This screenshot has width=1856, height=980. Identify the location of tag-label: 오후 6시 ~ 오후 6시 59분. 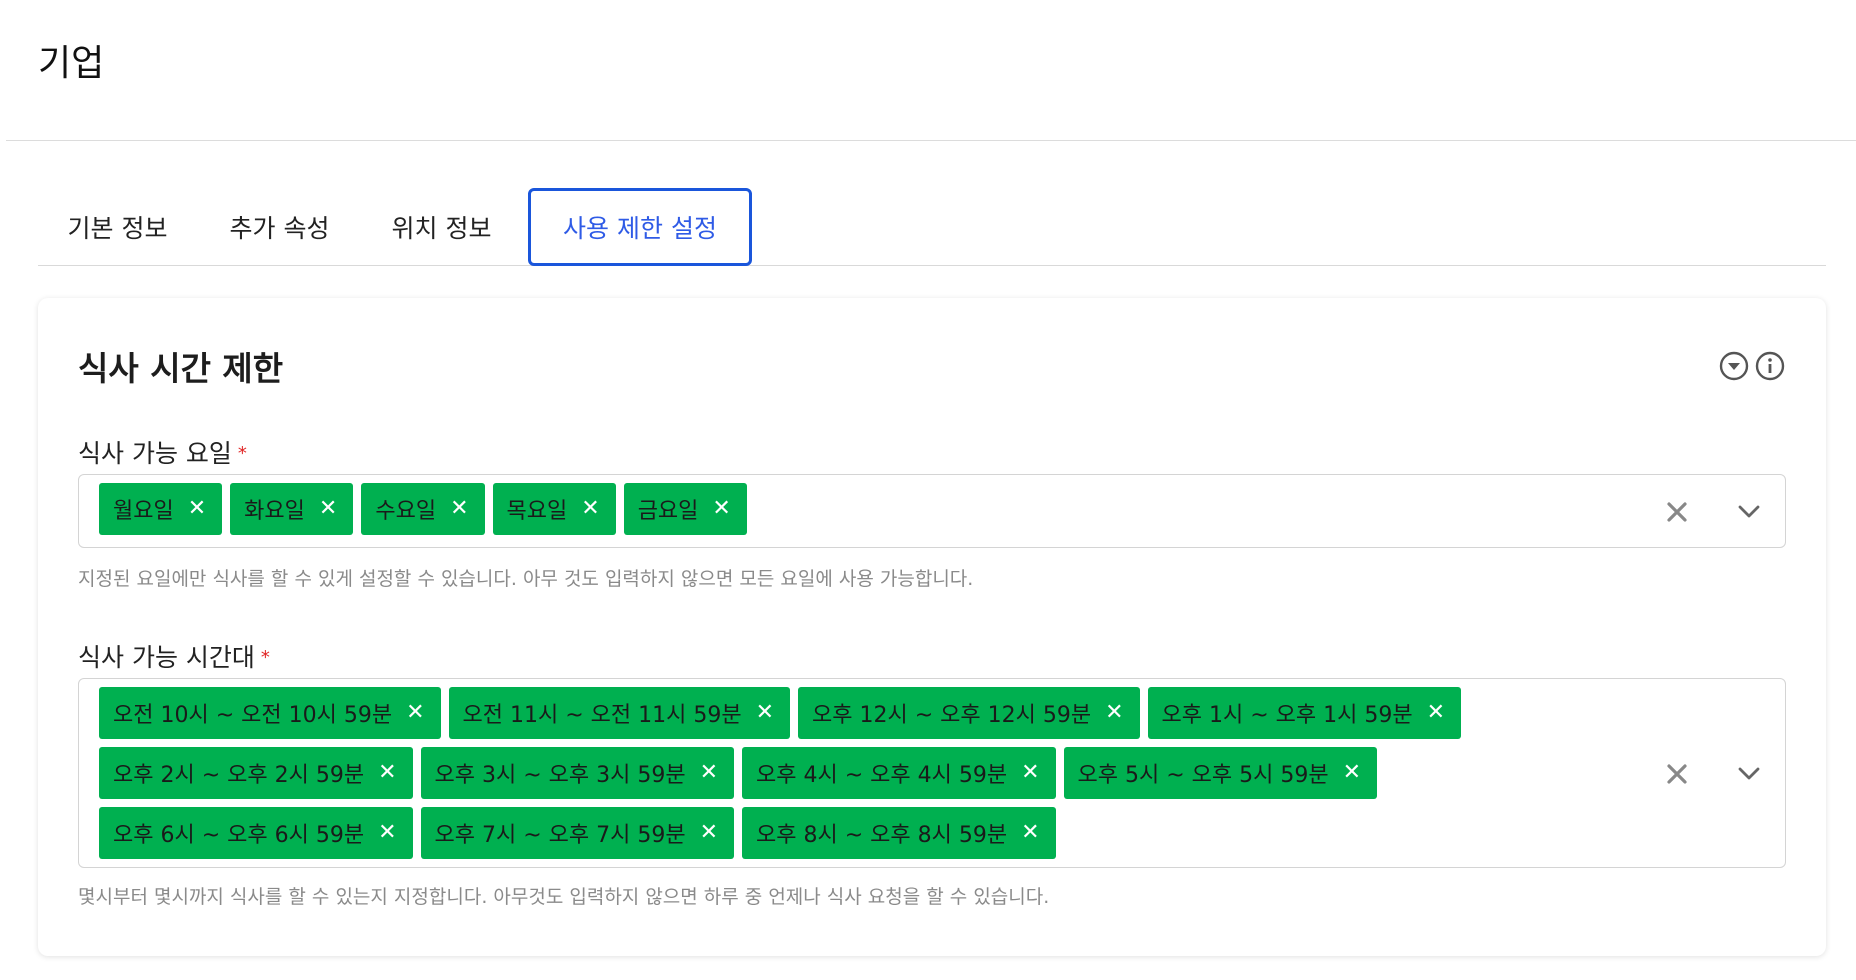
(239, 835).